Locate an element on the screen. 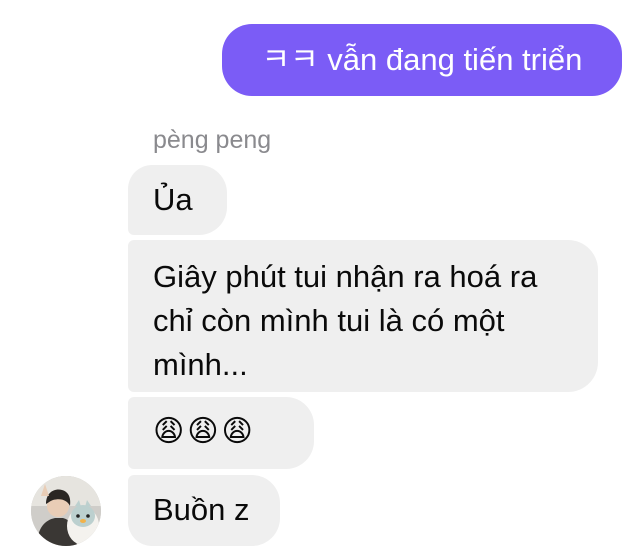 This screenshot has height=548, width=635. avatar-photo-icon is located at coordinates (66, 511).